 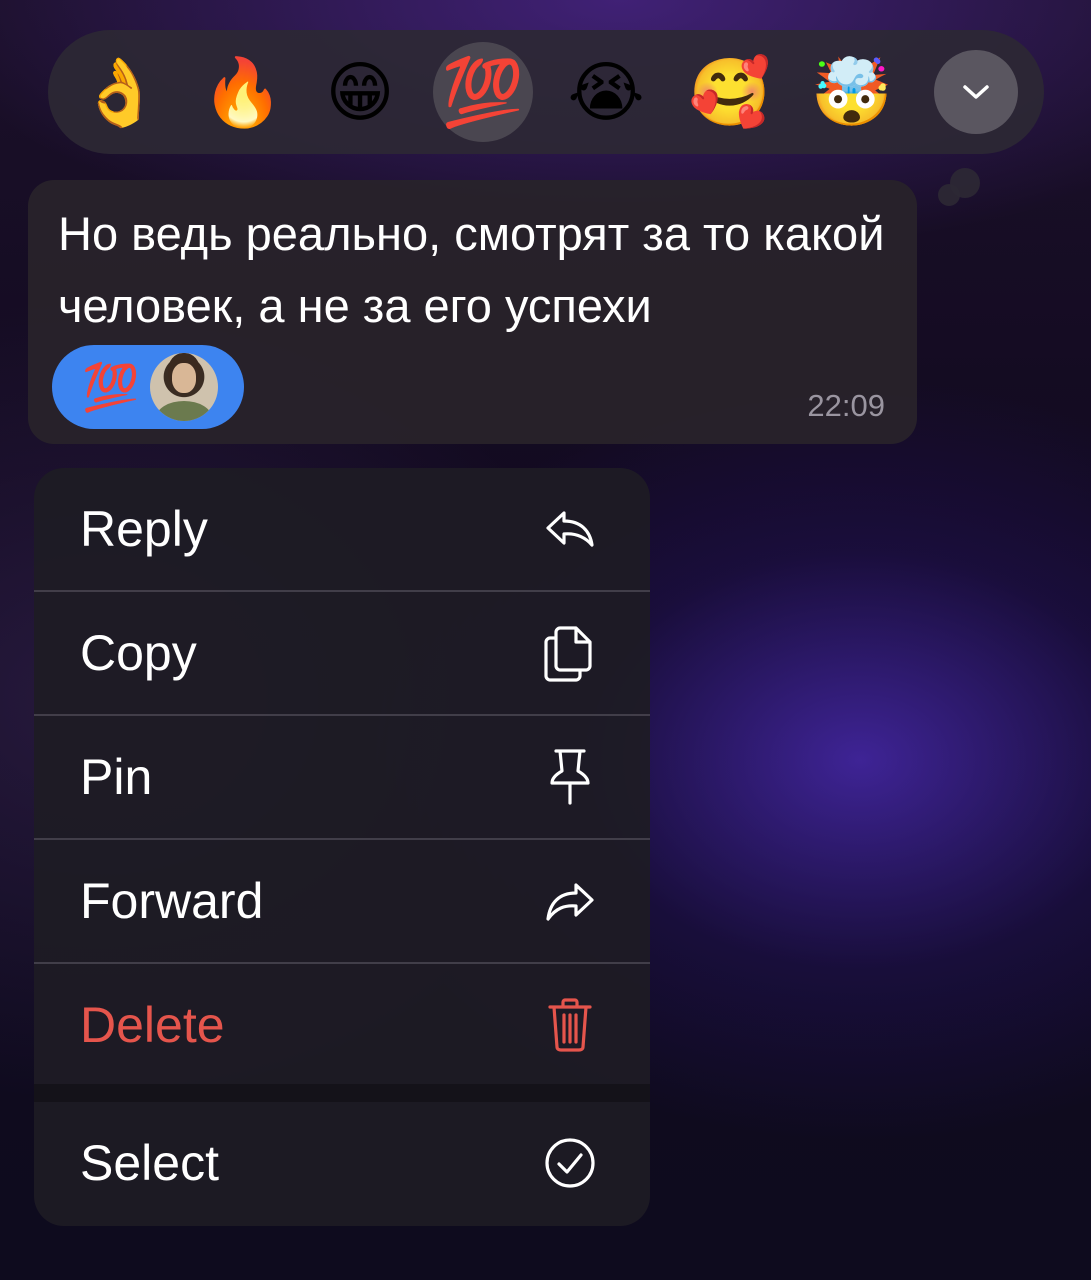 I want to click on message-time: 22:09, so click(x=846, y=405).